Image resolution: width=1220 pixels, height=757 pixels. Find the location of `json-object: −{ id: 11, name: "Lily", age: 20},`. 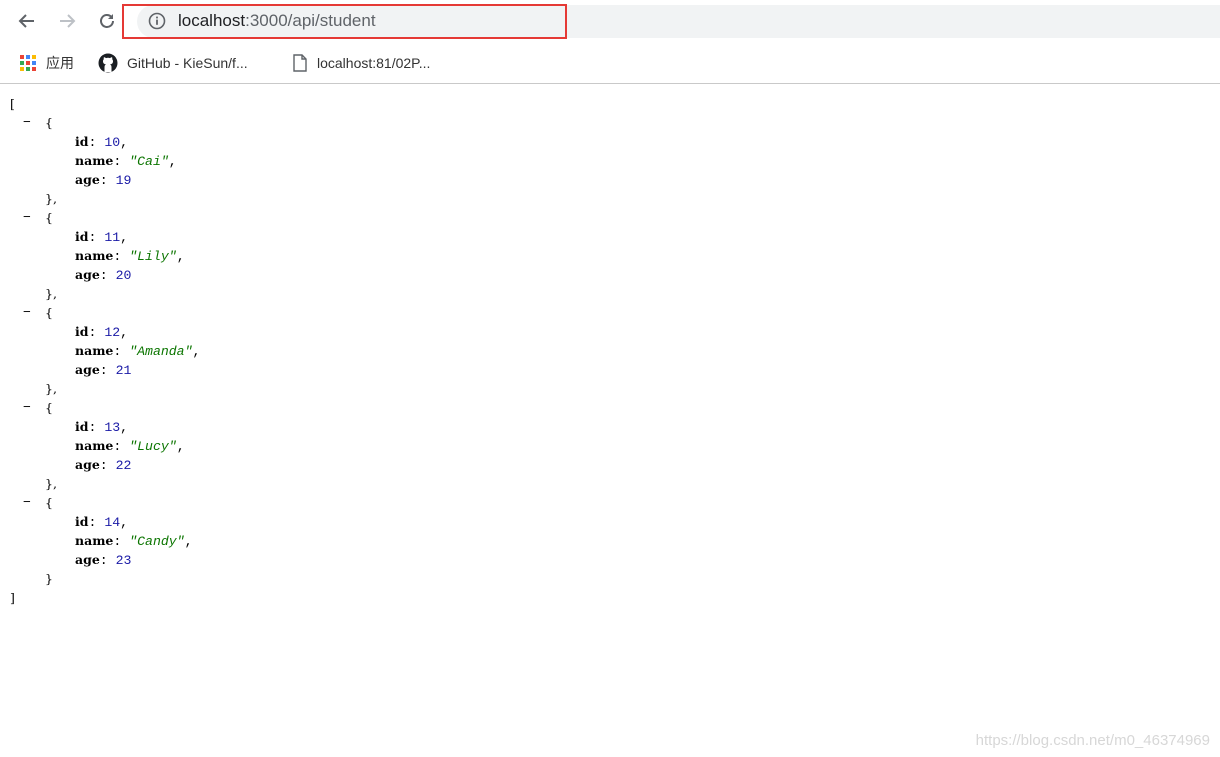

json-object: −{ id: 11, name: "Lily", age: 20}, is located at coordinates (105, 255).